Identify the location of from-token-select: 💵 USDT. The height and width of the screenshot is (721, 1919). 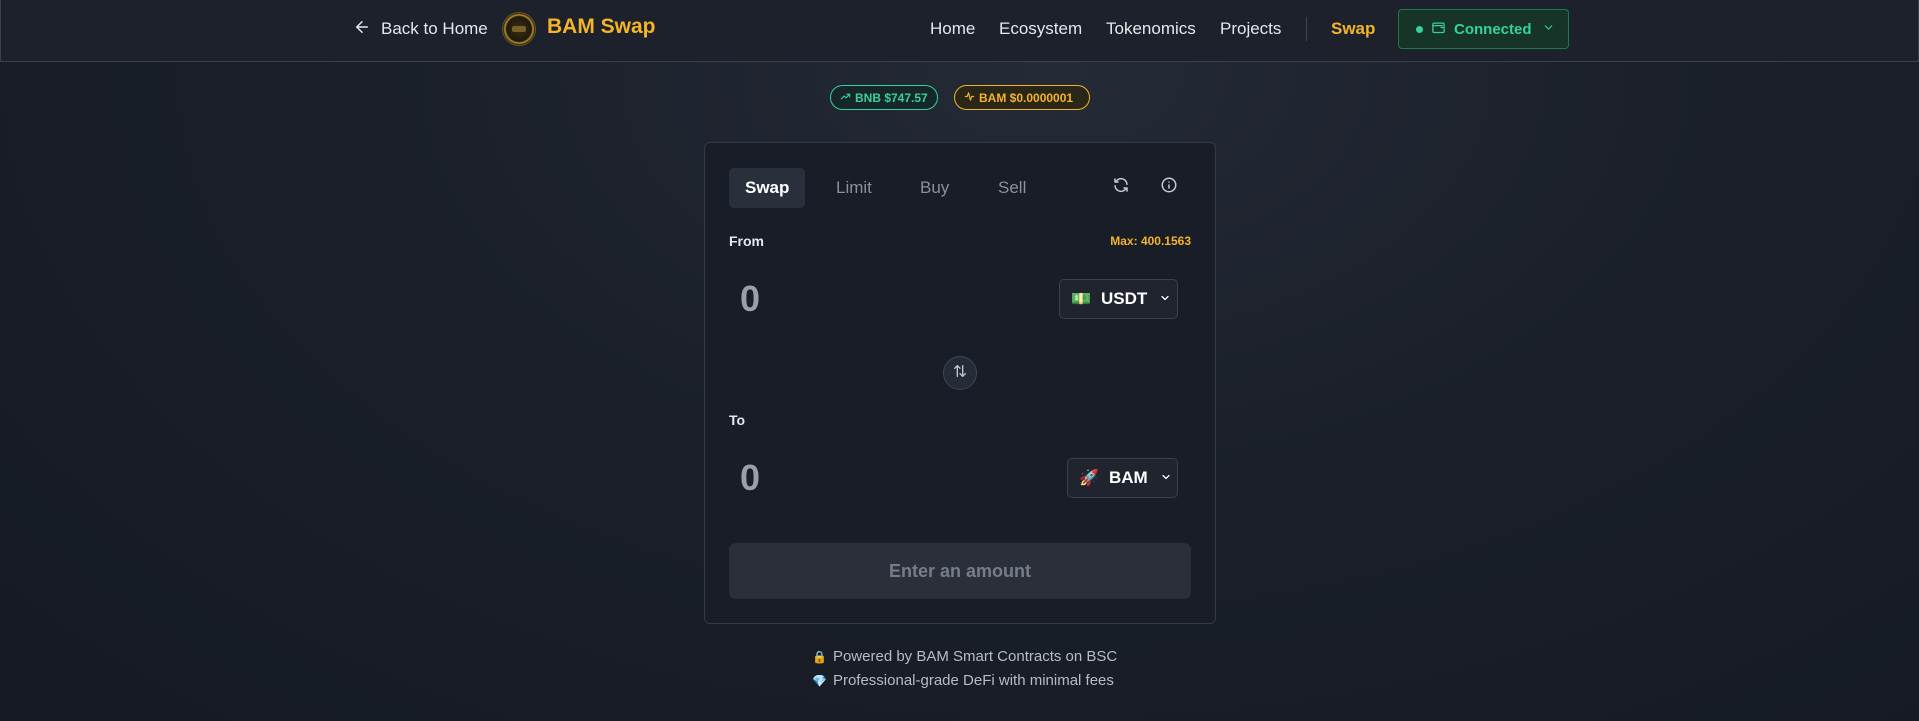
(1118, 299).